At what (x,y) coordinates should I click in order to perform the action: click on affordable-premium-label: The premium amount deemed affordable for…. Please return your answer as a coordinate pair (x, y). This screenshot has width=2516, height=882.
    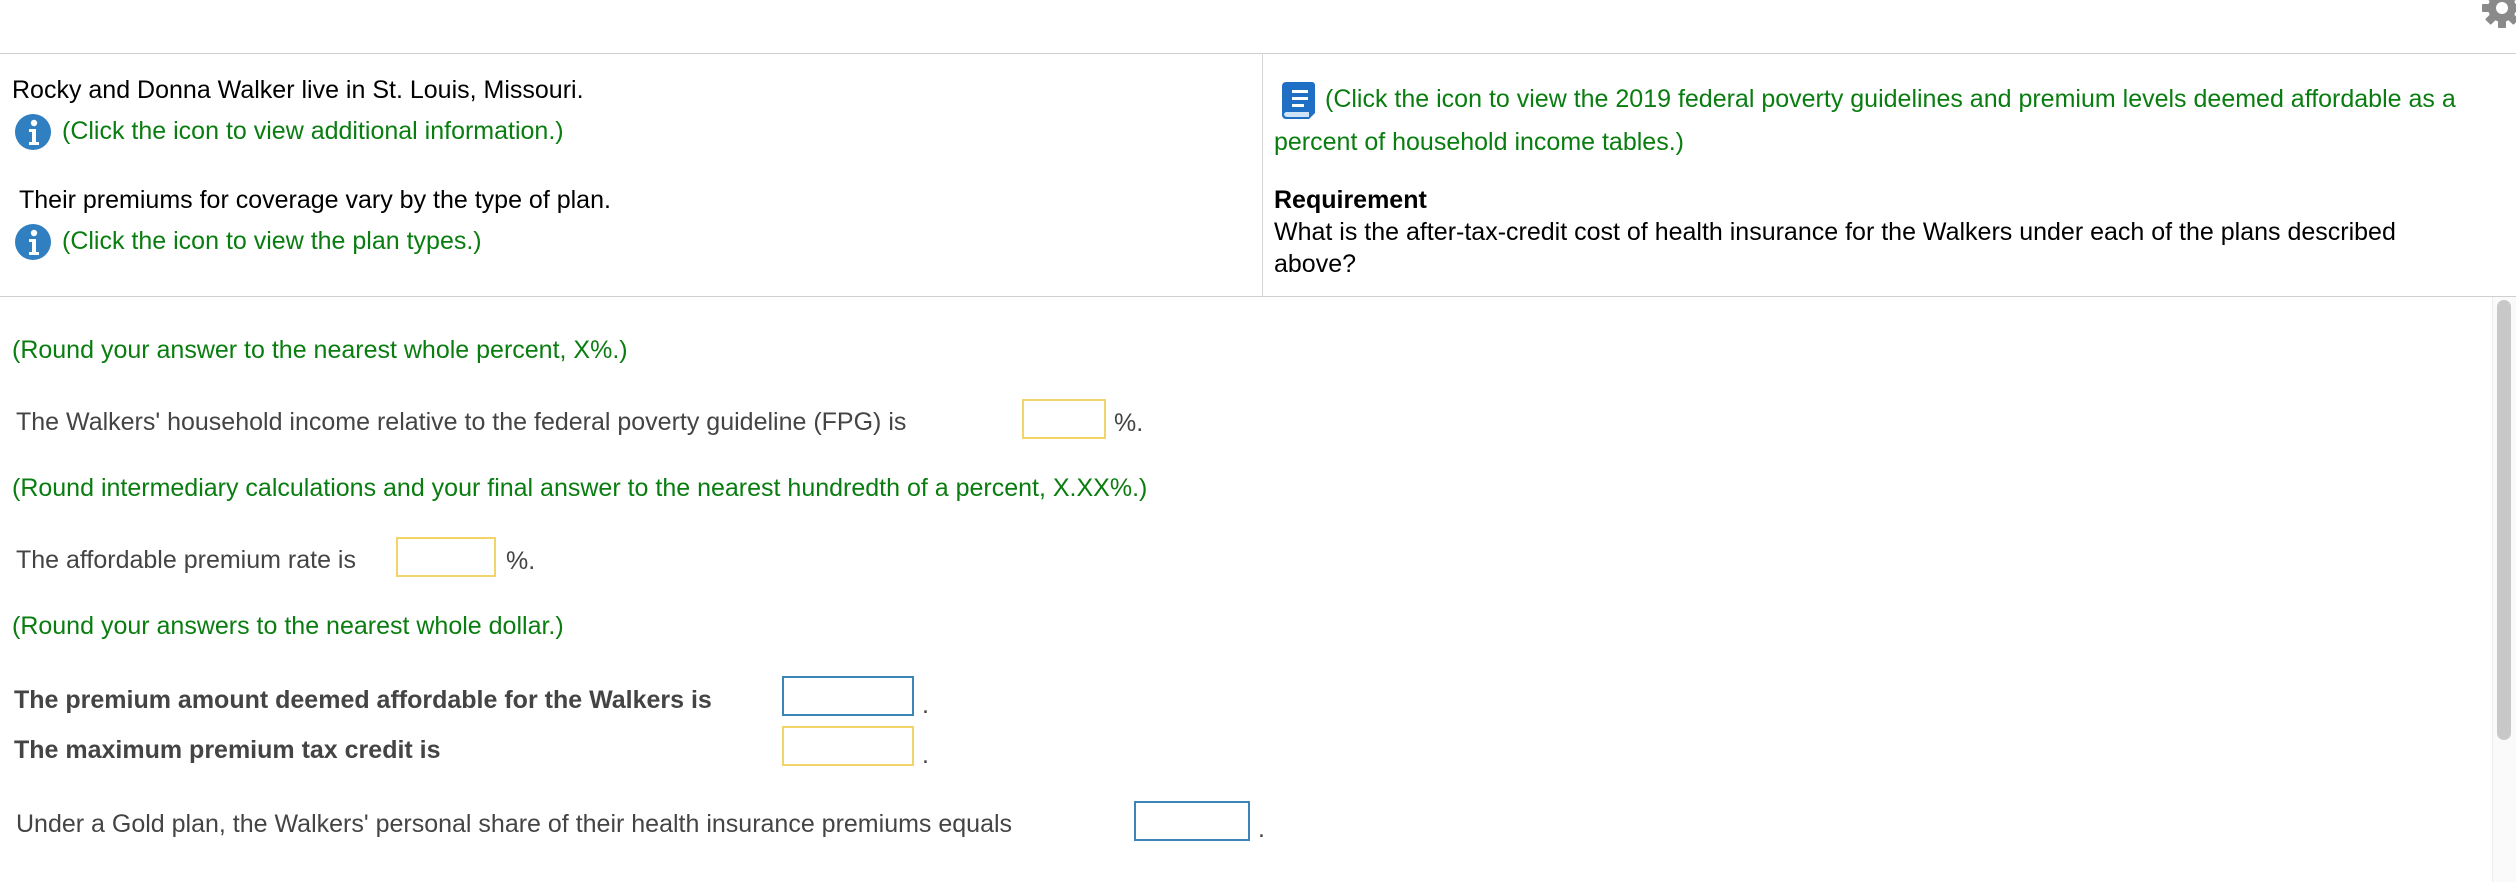
    Looking at the image, I should click on (363, 700).